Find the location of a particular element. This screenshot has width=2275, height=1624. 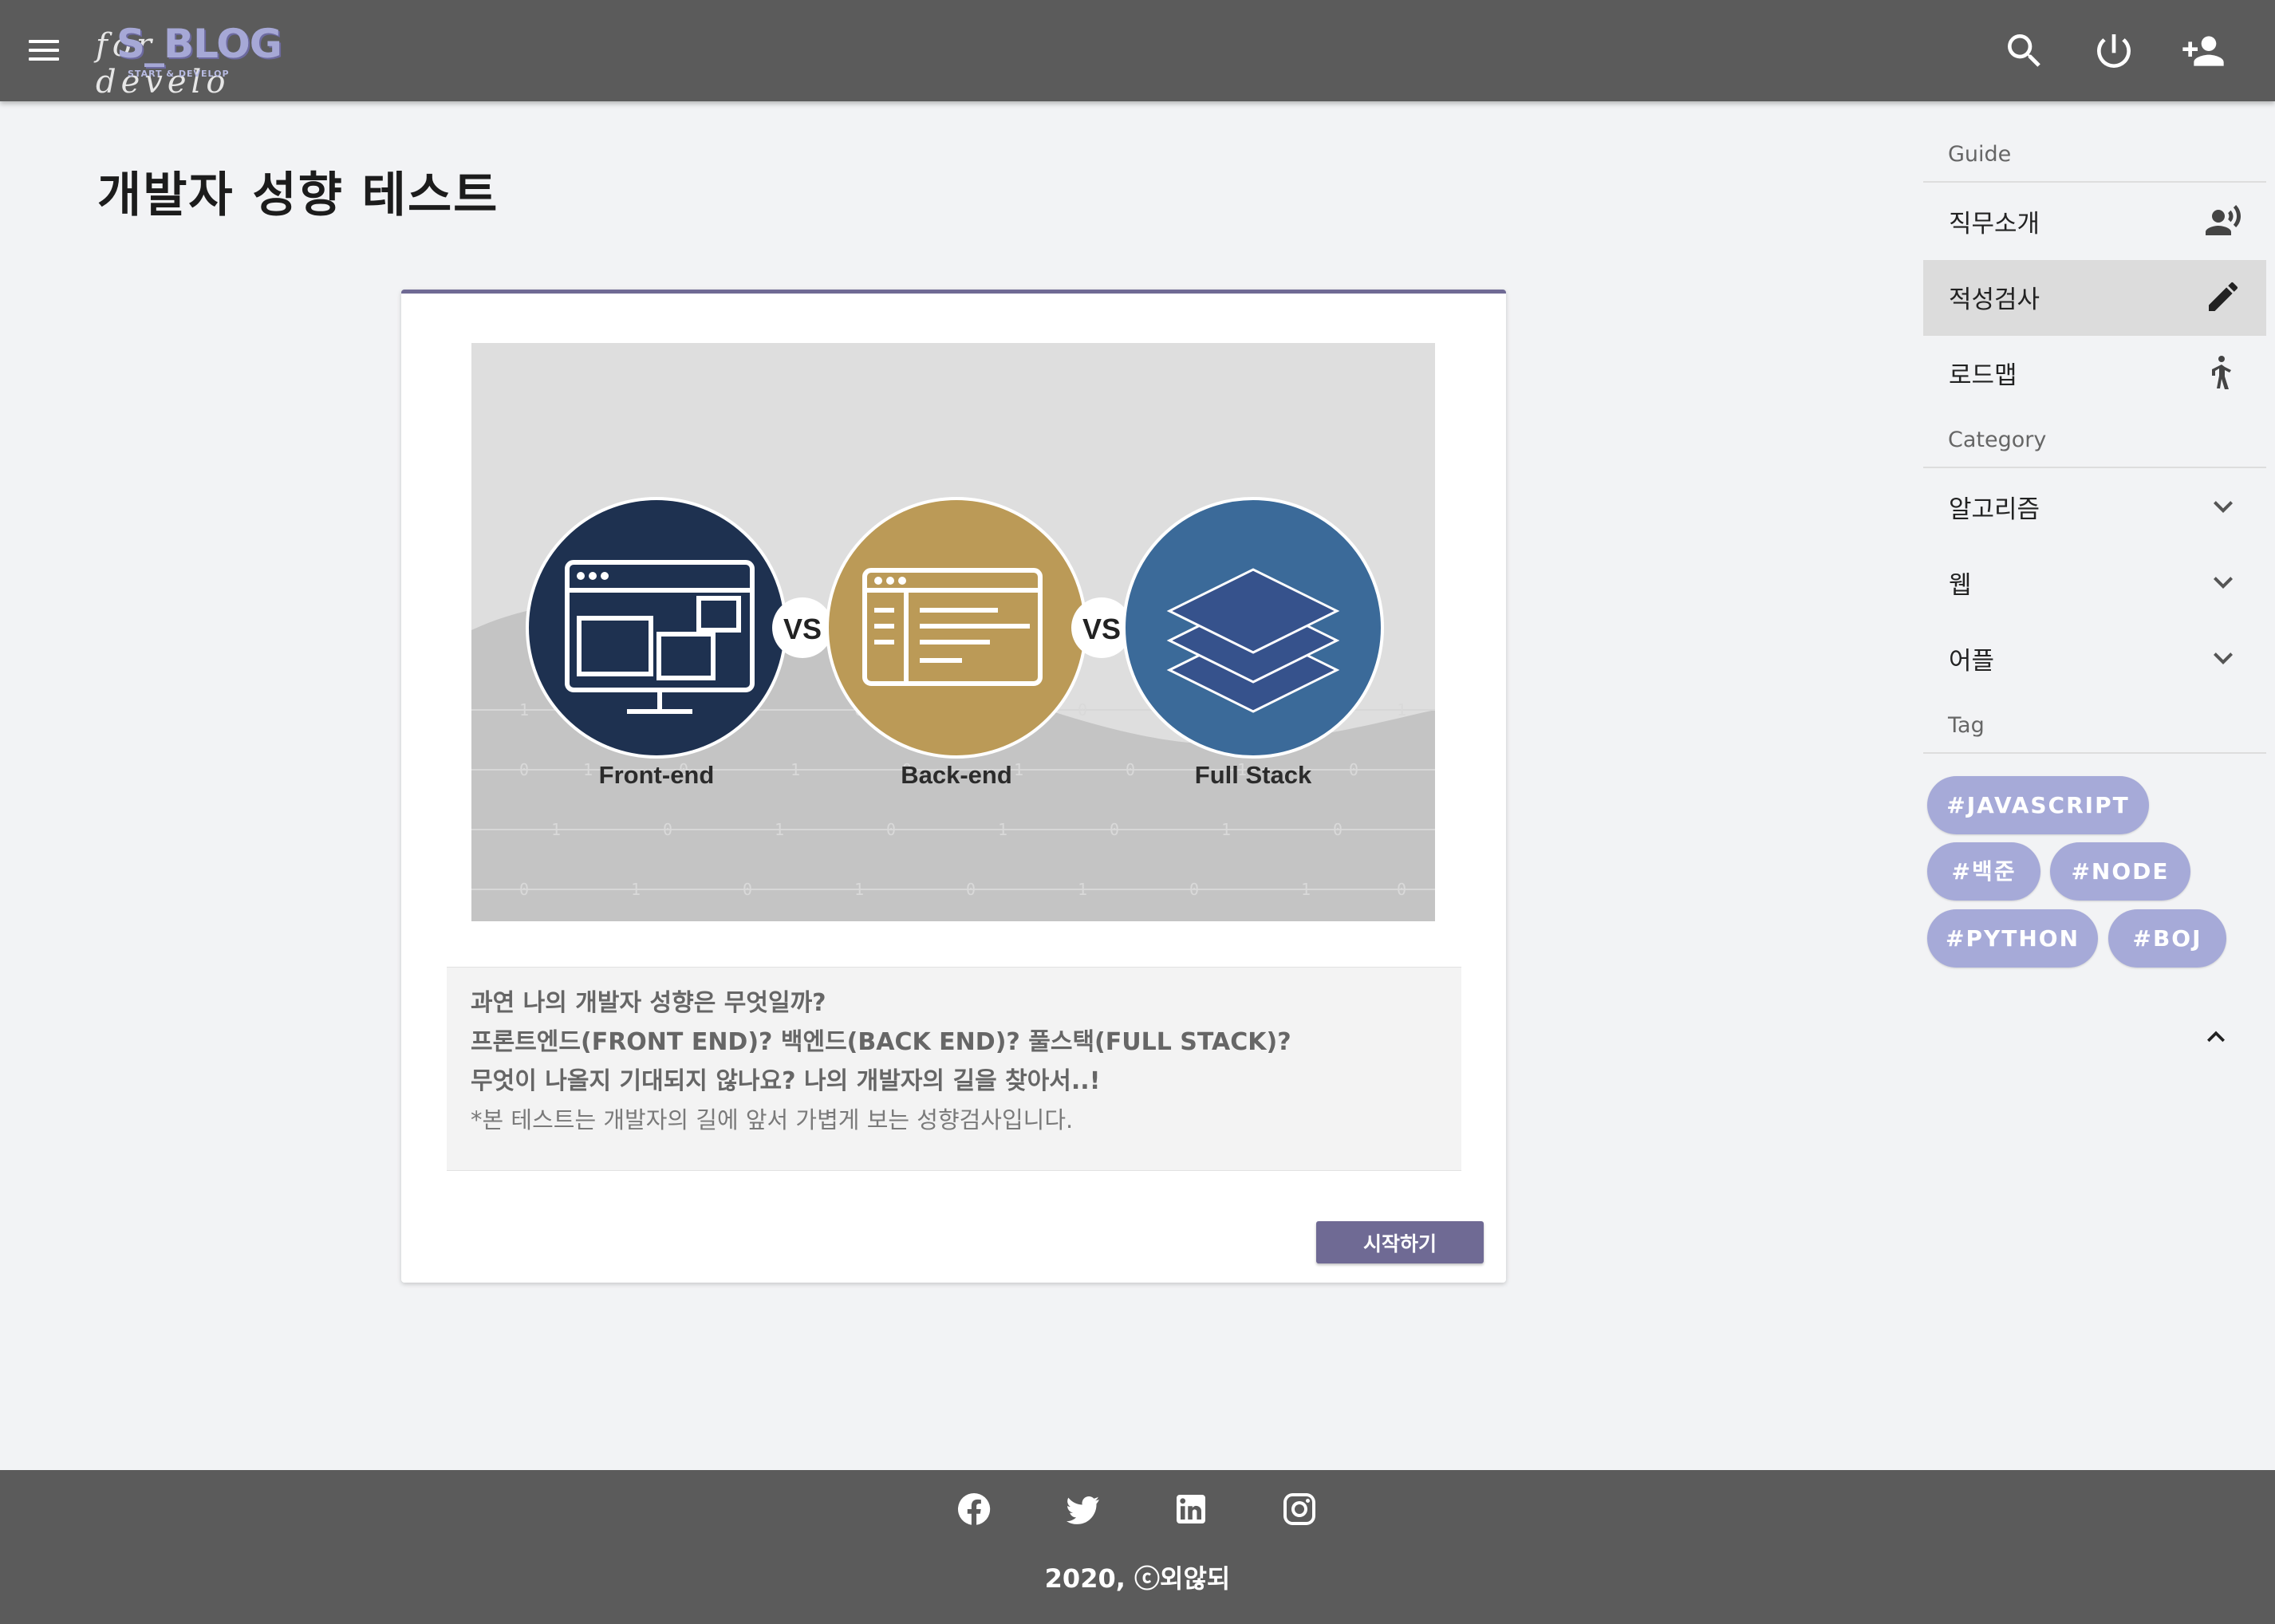

description-line-3: 무엇이 나올지 기대되지 않나요? 나의 개발자의 길을 찾아서..! is located at coordinates (786, 1081).